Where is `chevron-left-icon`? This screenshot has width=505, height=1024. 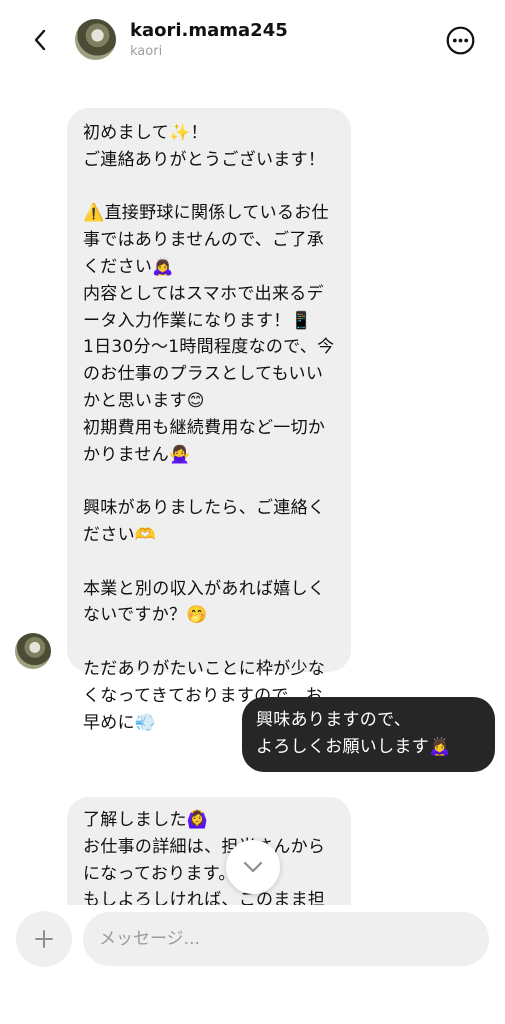
chevron-left-icon is located at coordinates (40, 40).